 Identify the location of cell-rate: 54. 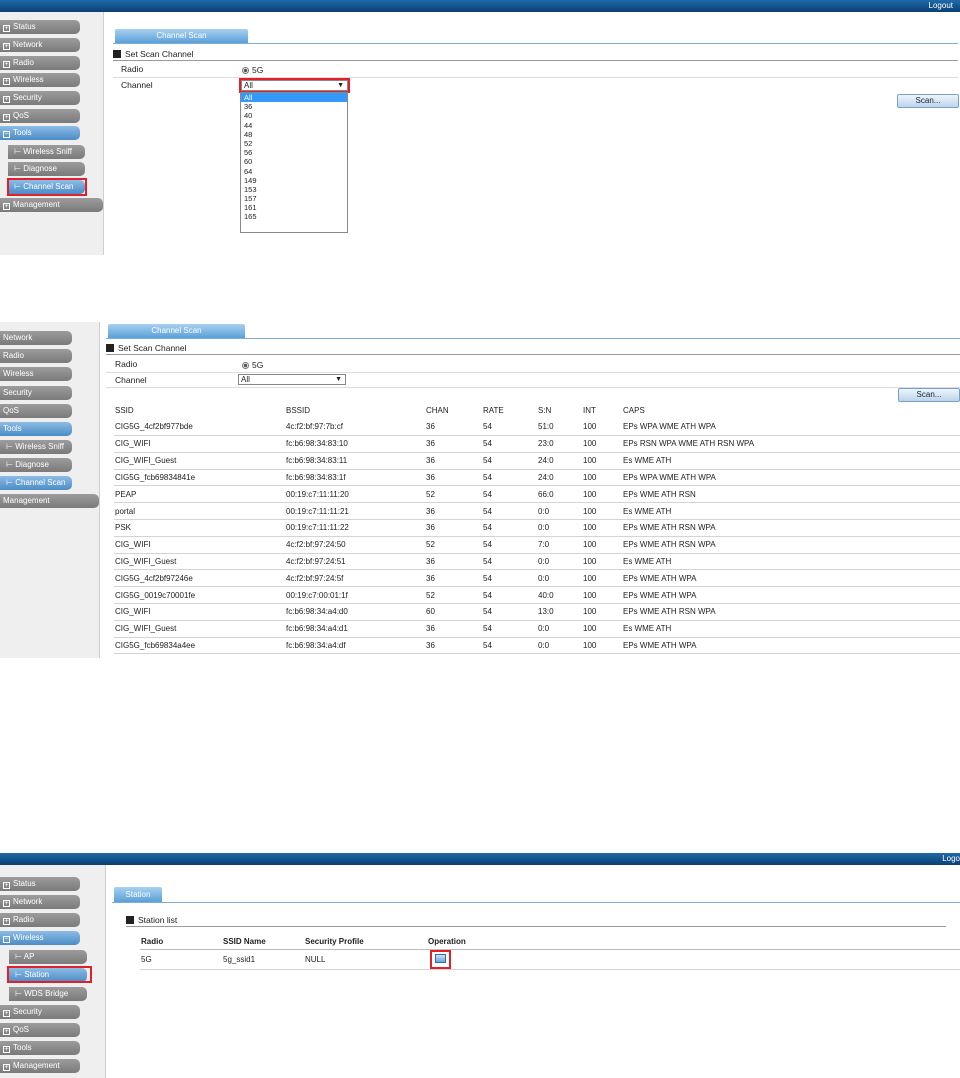
(509, 545).